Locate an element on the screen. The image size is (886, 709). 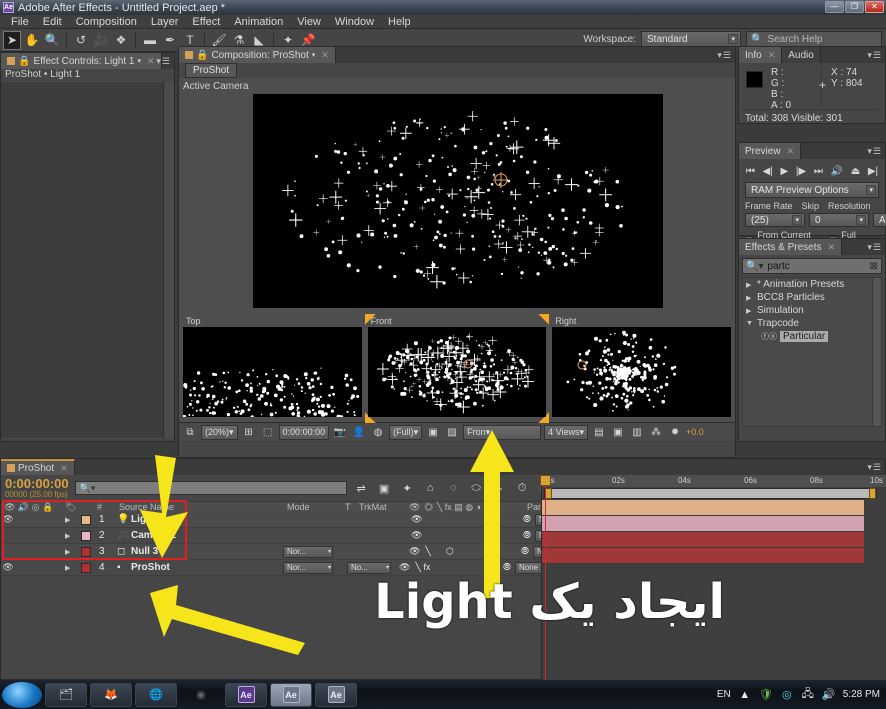
layer-switches: 👁 ╲ fx is located at coordinates (447, 567).